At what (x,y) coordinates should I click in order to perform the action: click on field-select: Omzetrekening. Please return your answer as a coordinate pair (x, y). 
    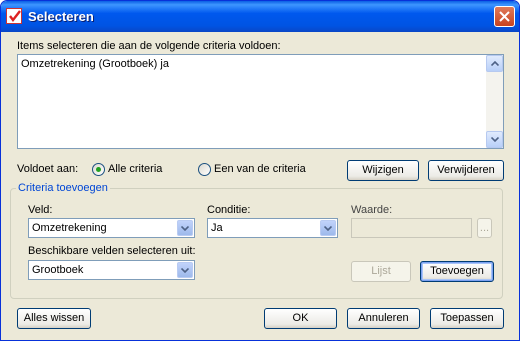
    Looking at the image, I should click on (111, 228).